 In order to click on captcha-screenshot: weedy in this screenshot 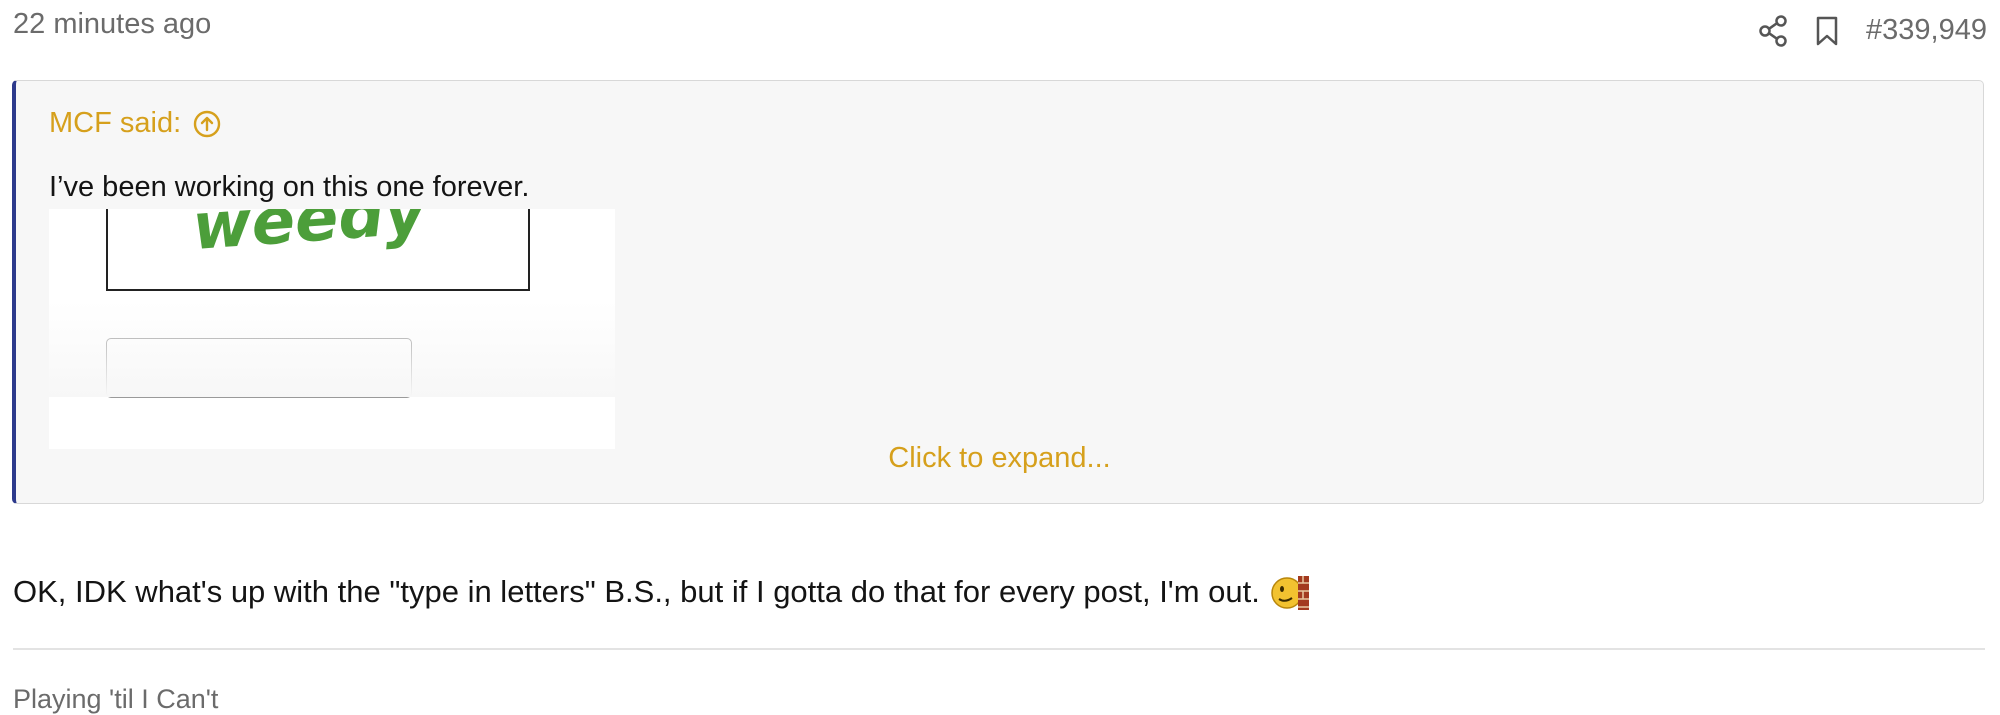, I will do `click(332, 329)`.